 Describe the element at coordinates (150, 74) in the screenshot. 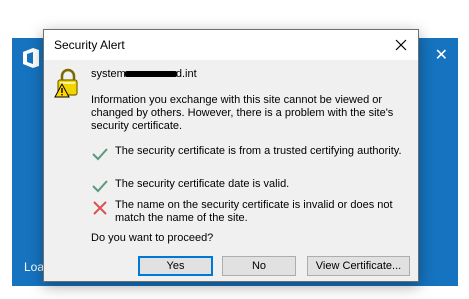

I see `hostname-redaction` at that location.